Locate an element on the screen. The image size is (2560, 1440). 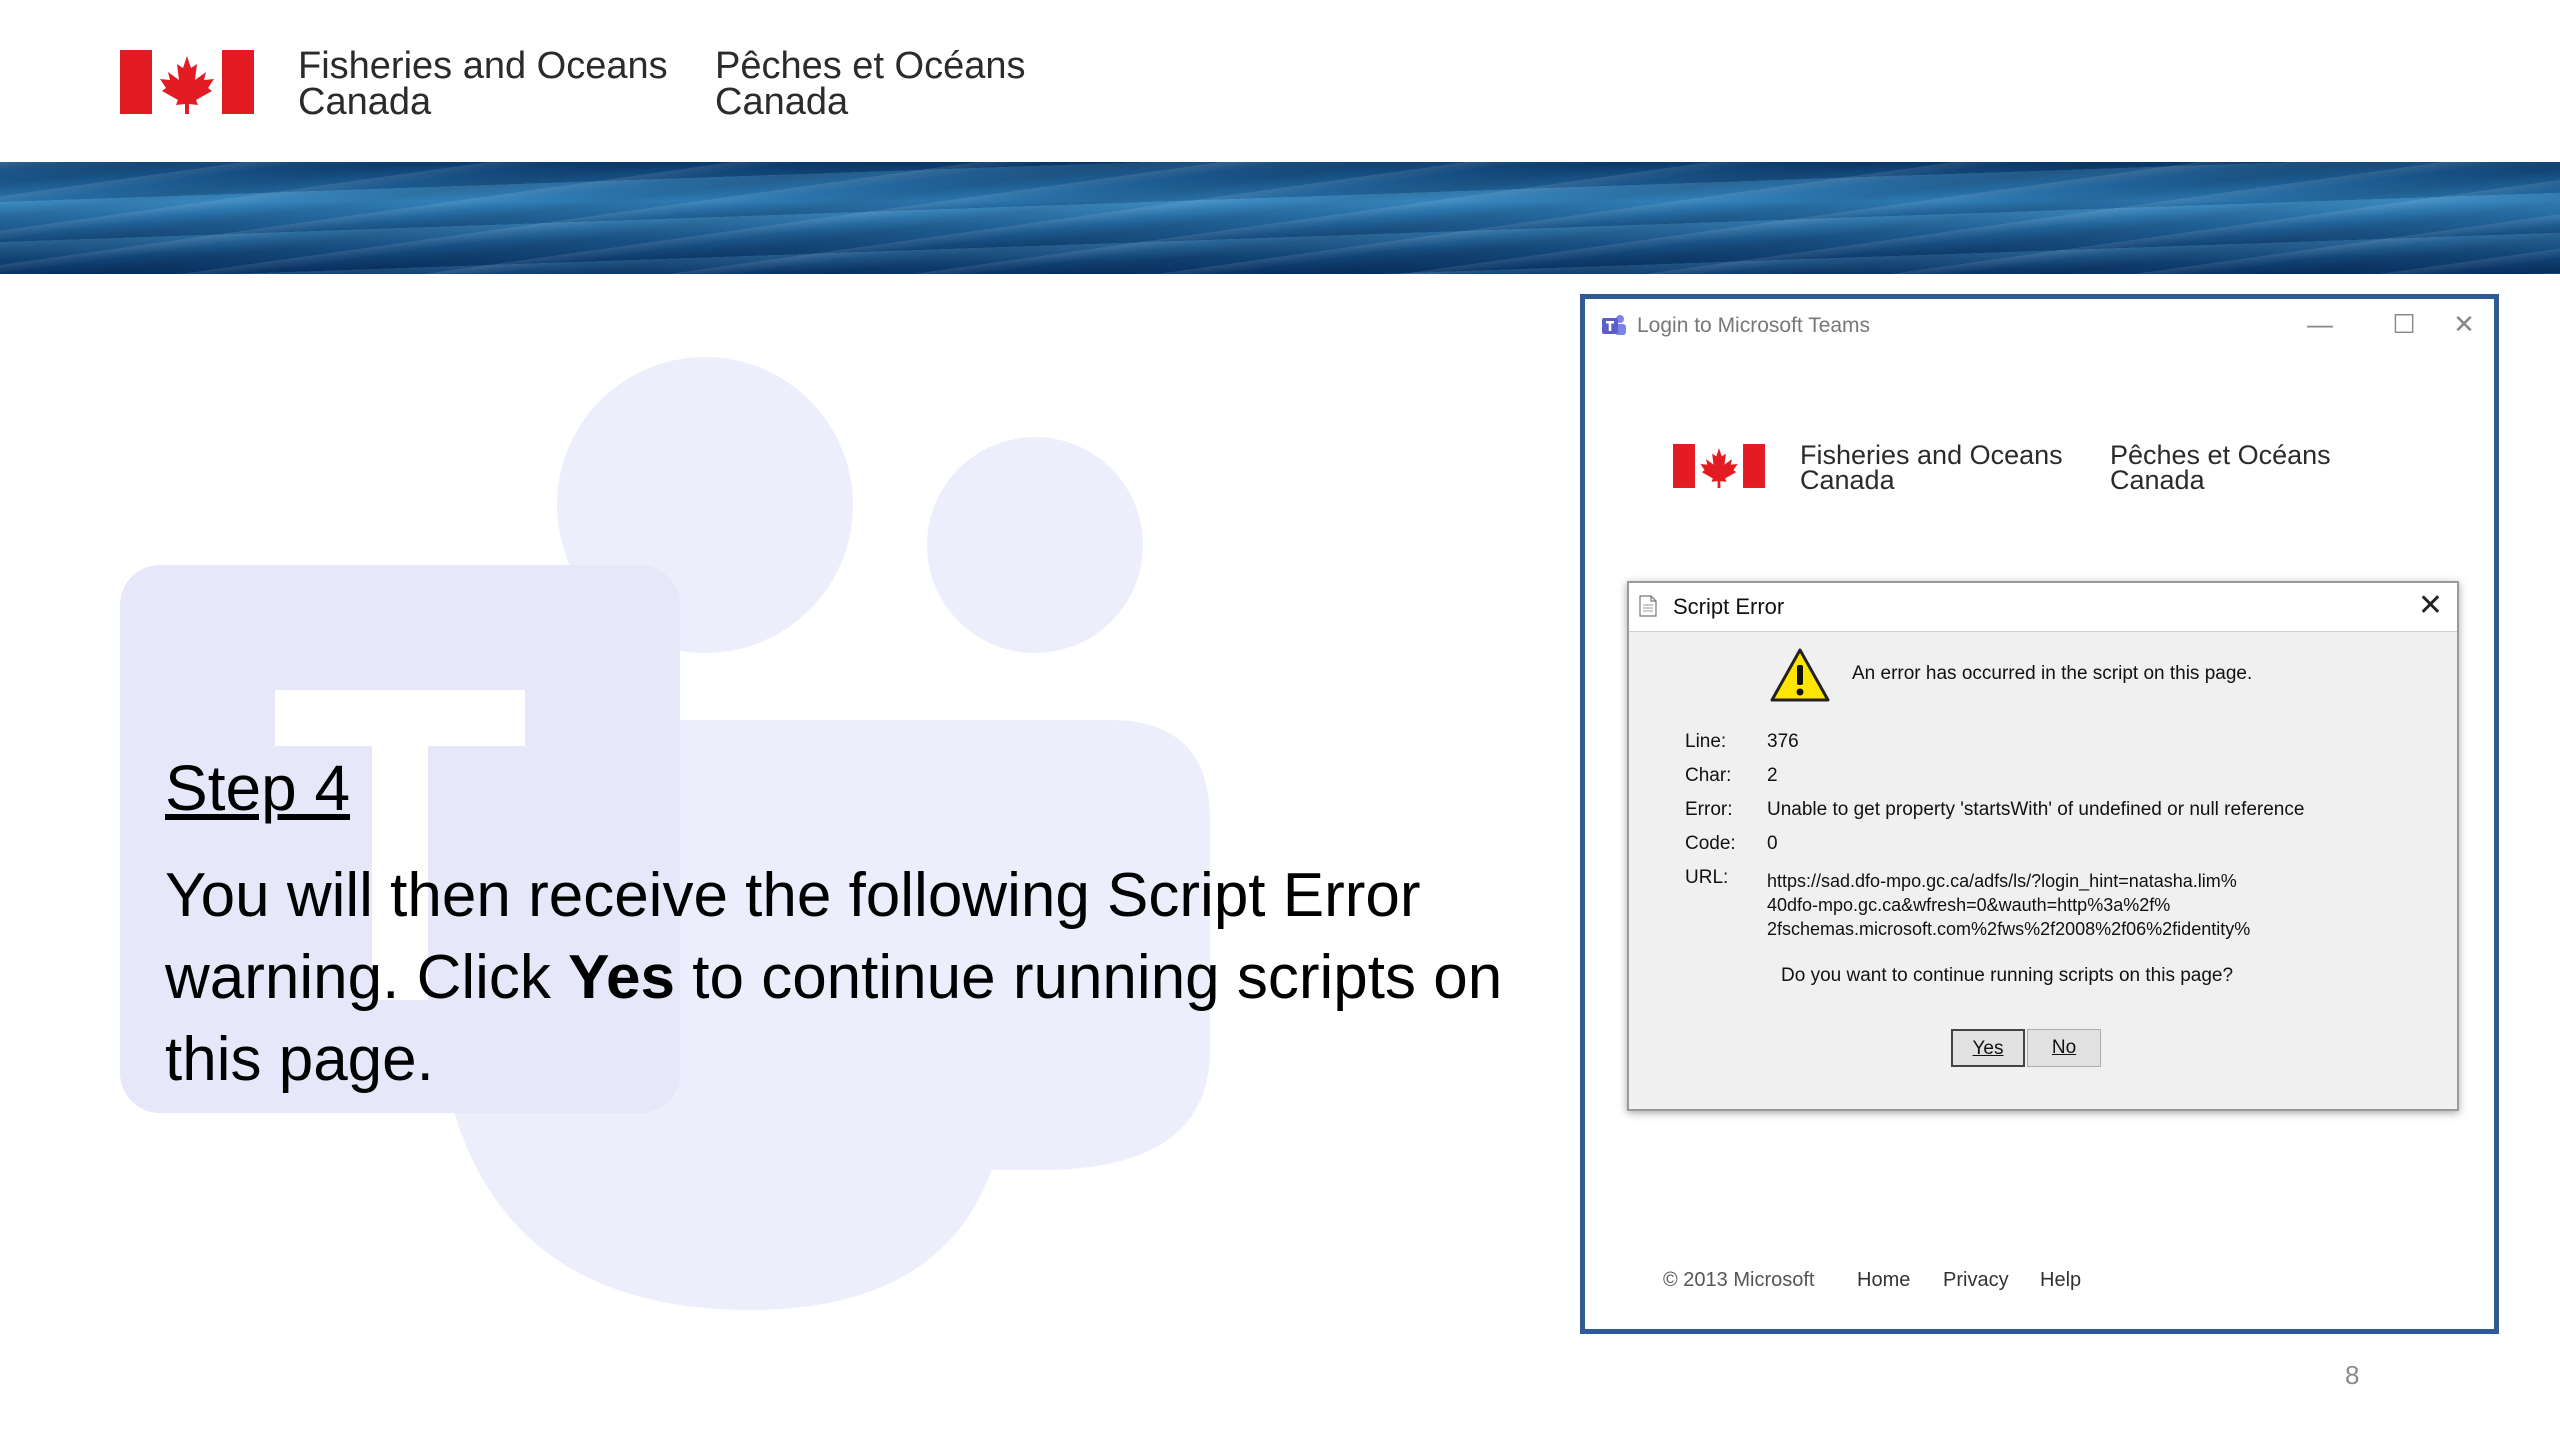
field-label: Code: is located at coordinates (1710, 843).